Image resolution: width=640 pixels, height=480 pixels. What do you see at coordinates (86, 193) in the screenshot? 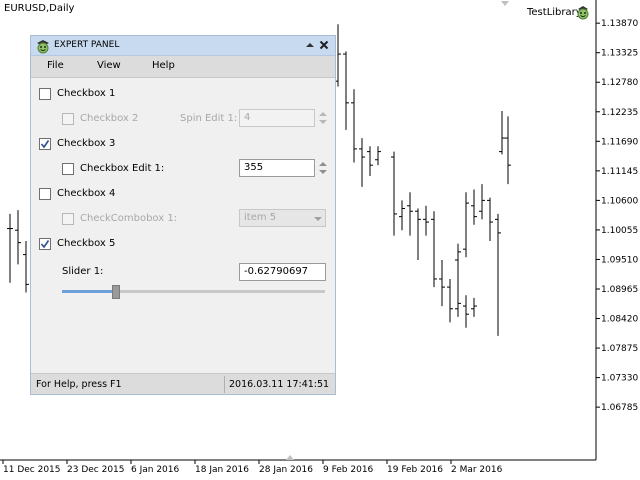
I see `checkbox-4-label: Checkbox 4` at bounding box center [86, 193].